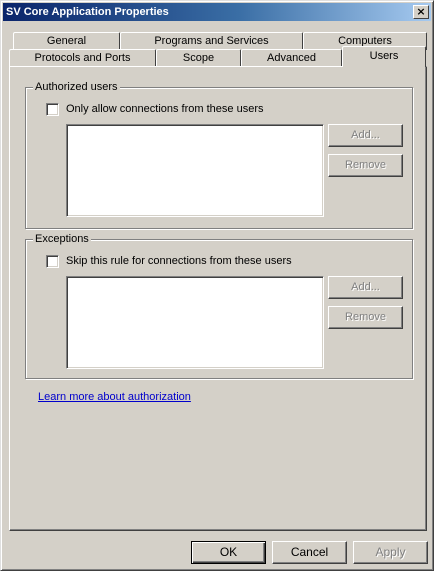 Image resolution: width=434 pixels, height=571 pixels. What do you see at coordinates (52, 261) in the screenshot?
I see `skip-rule-checkbox` at bounding box center [52, 261].